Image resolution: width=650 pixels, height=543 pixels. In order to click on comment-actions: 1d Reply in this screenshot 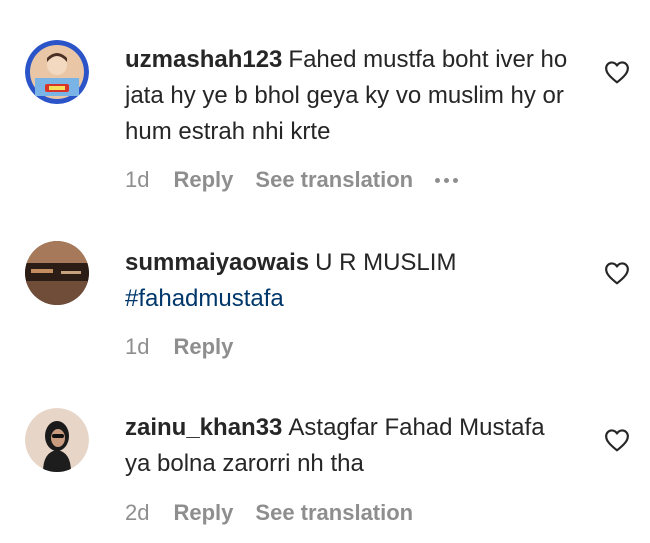, I will do `click(190, 347)`.